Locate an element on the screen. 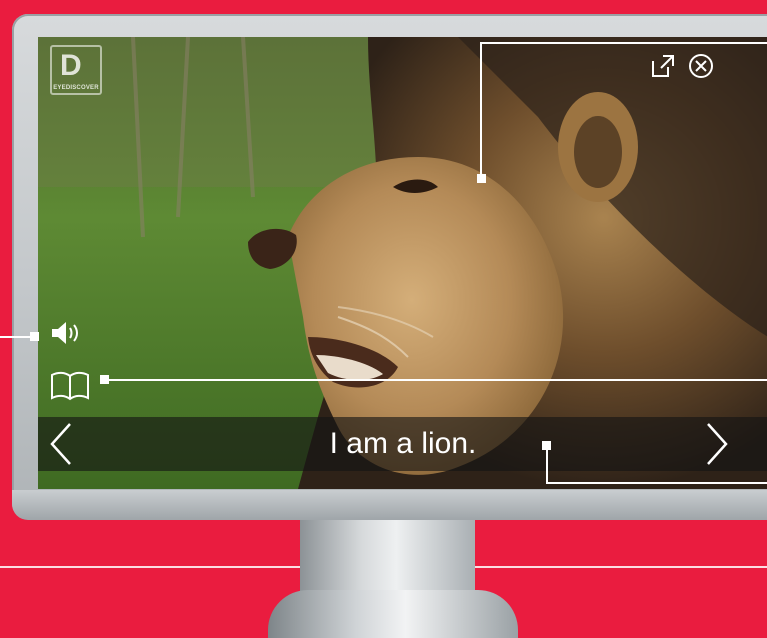 The image size is (767, 638). caption-text: I am a lion. is located at coordinates (403, 443).